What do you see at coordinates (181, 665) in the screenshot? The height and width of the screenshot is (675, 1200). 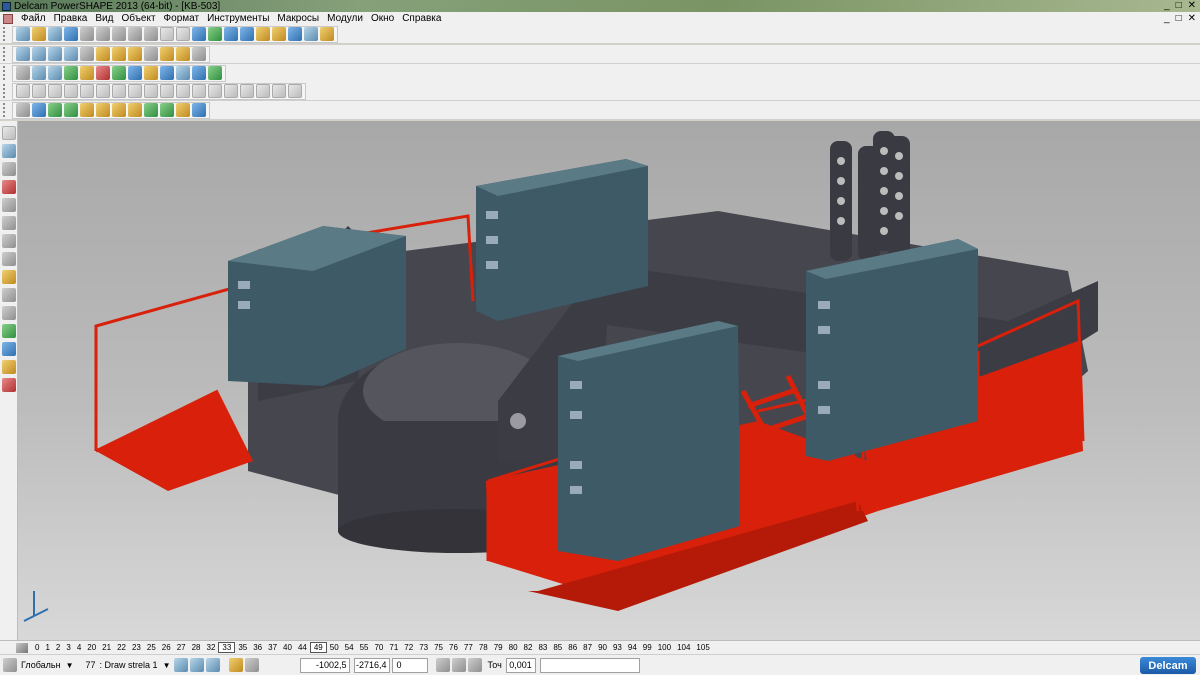 I see `level-toggle-icon` at bounding box center [181, 665].